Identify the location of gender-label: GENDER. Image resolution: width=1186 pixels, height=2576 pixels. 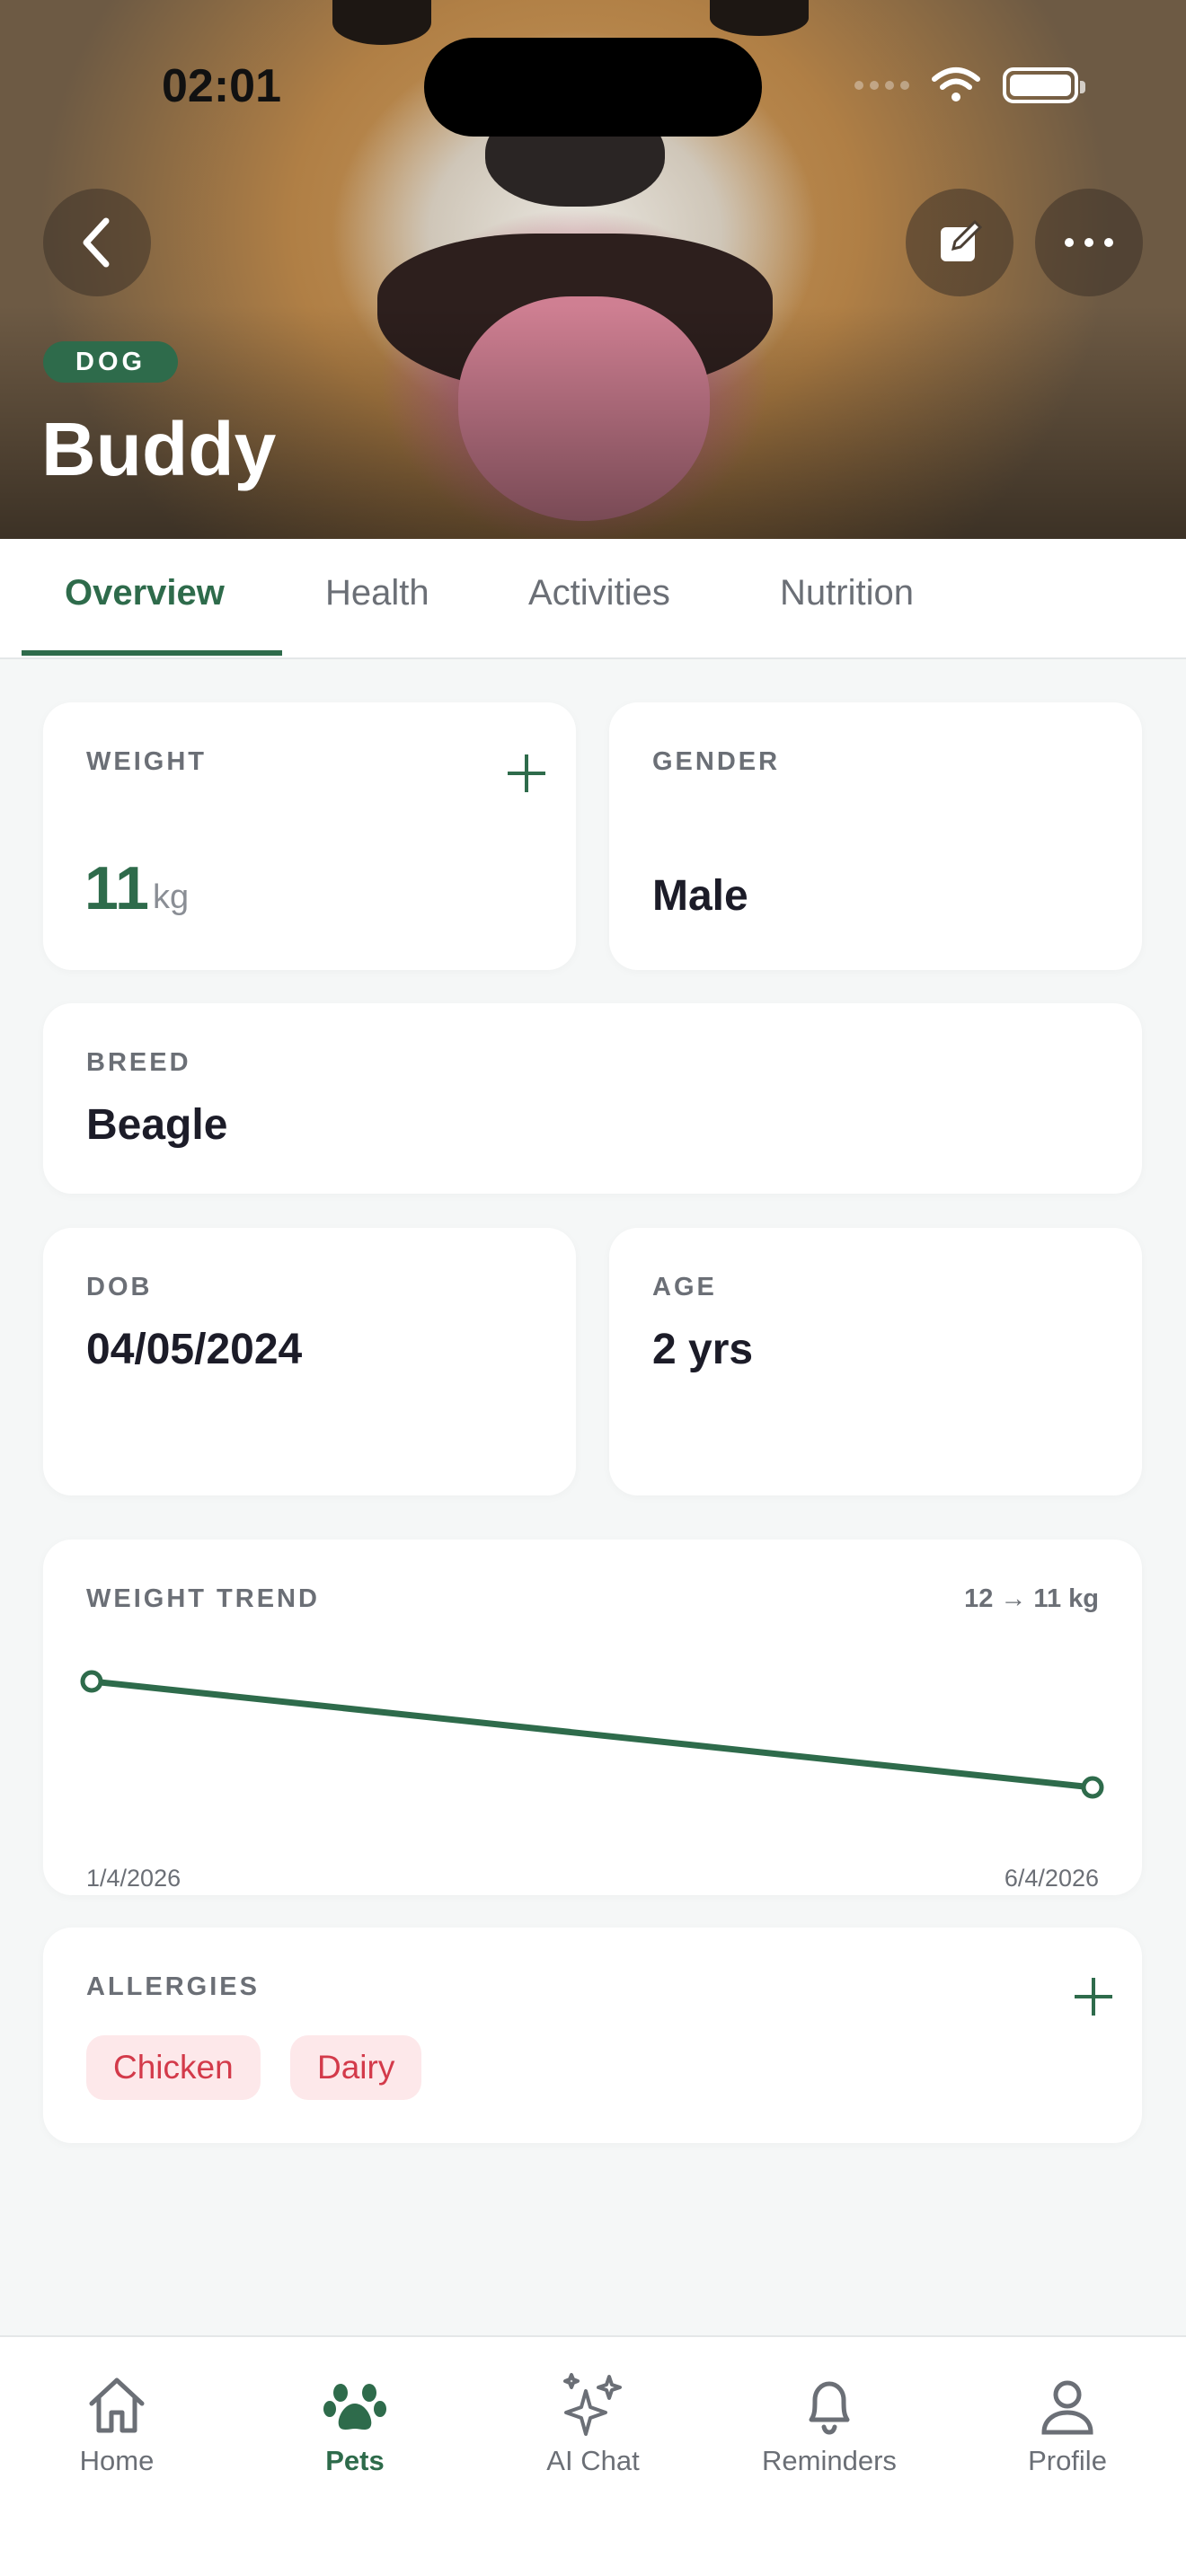
(716, 761).